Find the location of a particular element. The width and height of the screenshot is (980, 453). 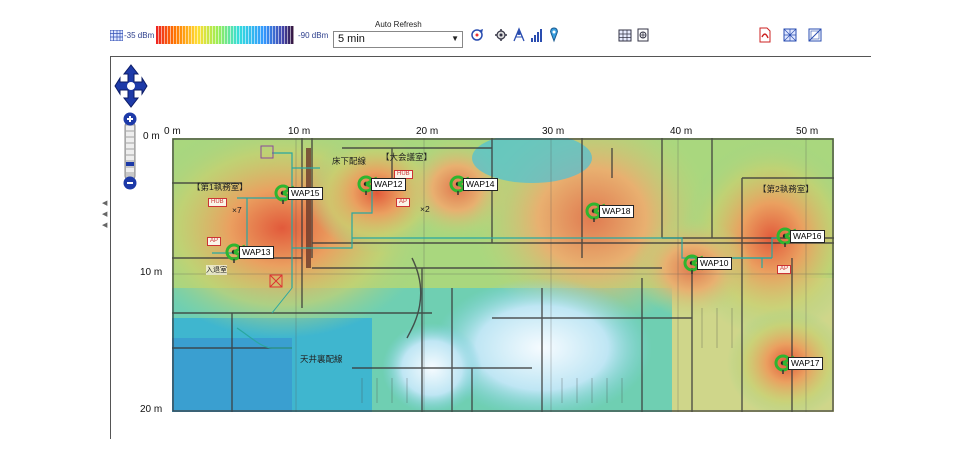

wap-marker: WAP14 is located at coordinates (473, 188).